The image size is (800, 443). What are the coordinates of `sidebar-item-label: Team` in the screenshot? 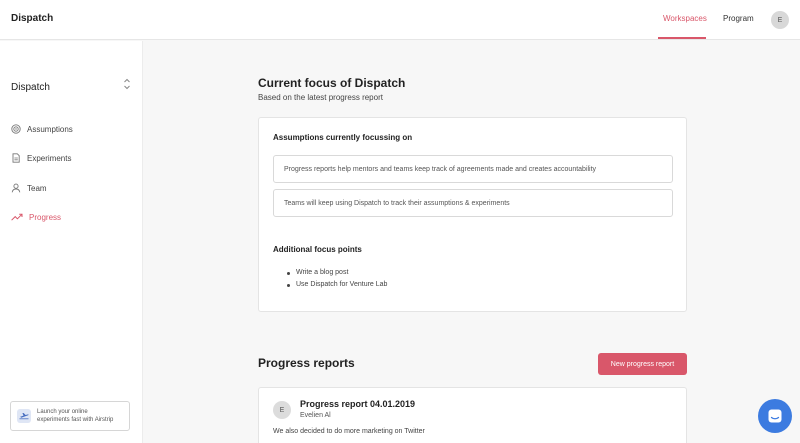 It's located at (37, 188).